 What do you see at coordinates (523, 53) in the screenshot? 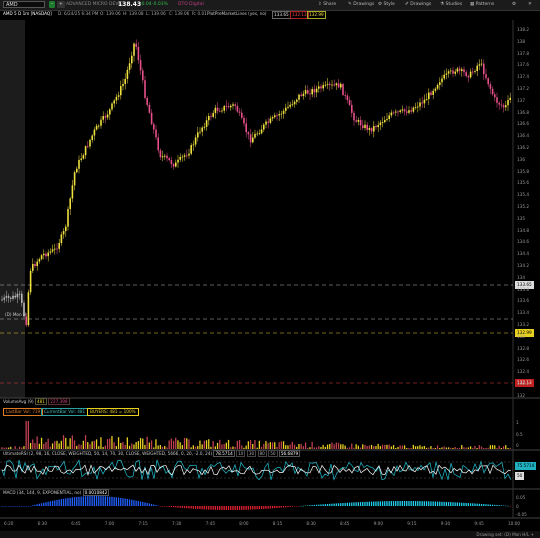
I see `price-axis-tick: 137.8` at bounding box center [523, 53].